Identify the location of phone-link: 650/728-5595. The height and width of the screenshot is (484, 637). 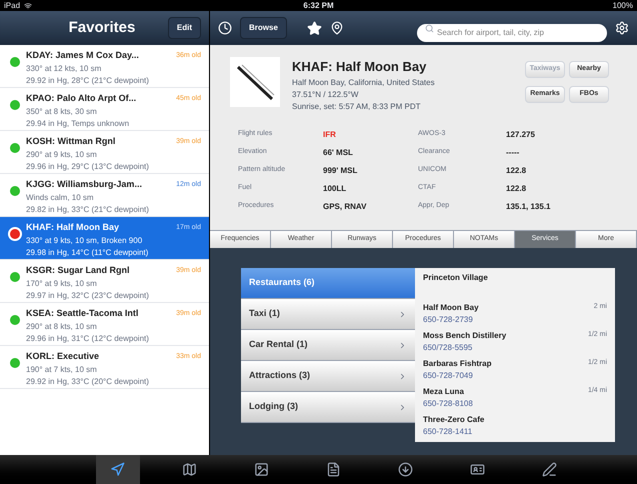
(464, 348).